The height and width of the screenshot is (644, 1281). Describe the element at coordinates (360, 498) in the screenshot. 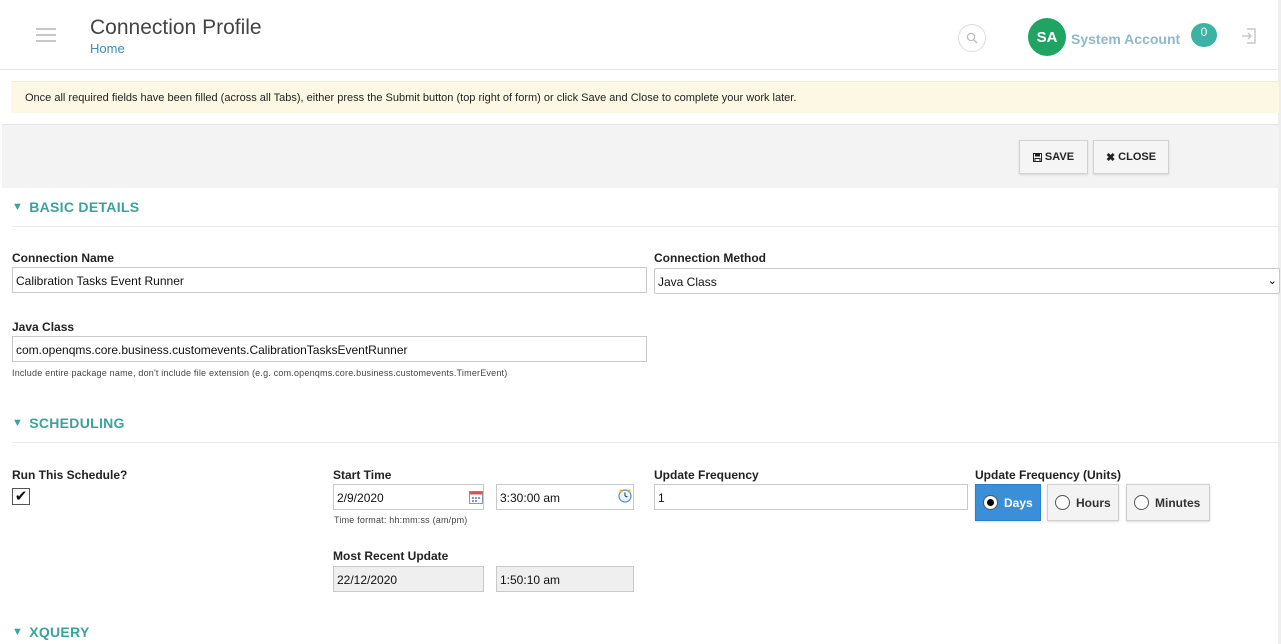

I see `start-date-value: 2/9/2020` at that location.